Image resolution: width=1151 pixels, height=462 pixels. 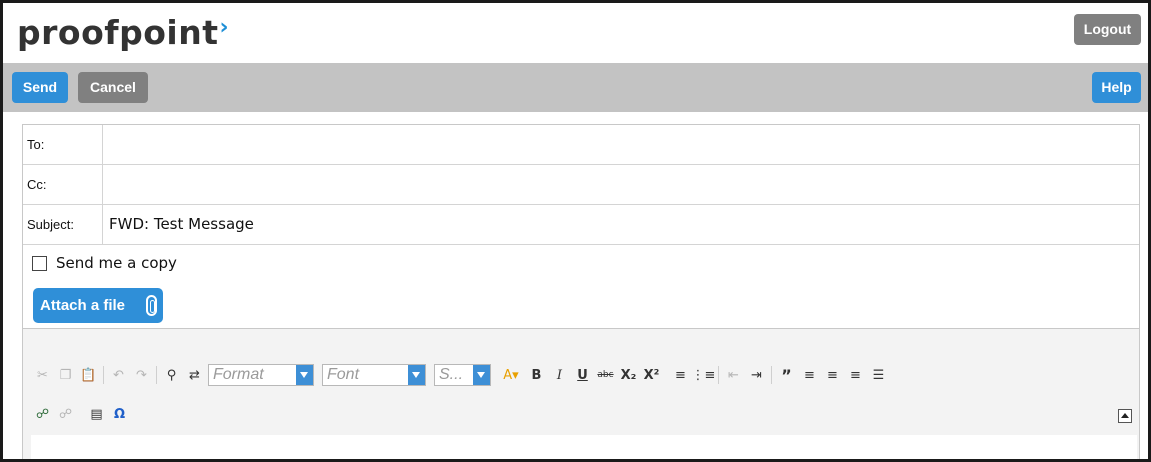 I want to click on cc-label: Cc:, so click(x=63, y=184).